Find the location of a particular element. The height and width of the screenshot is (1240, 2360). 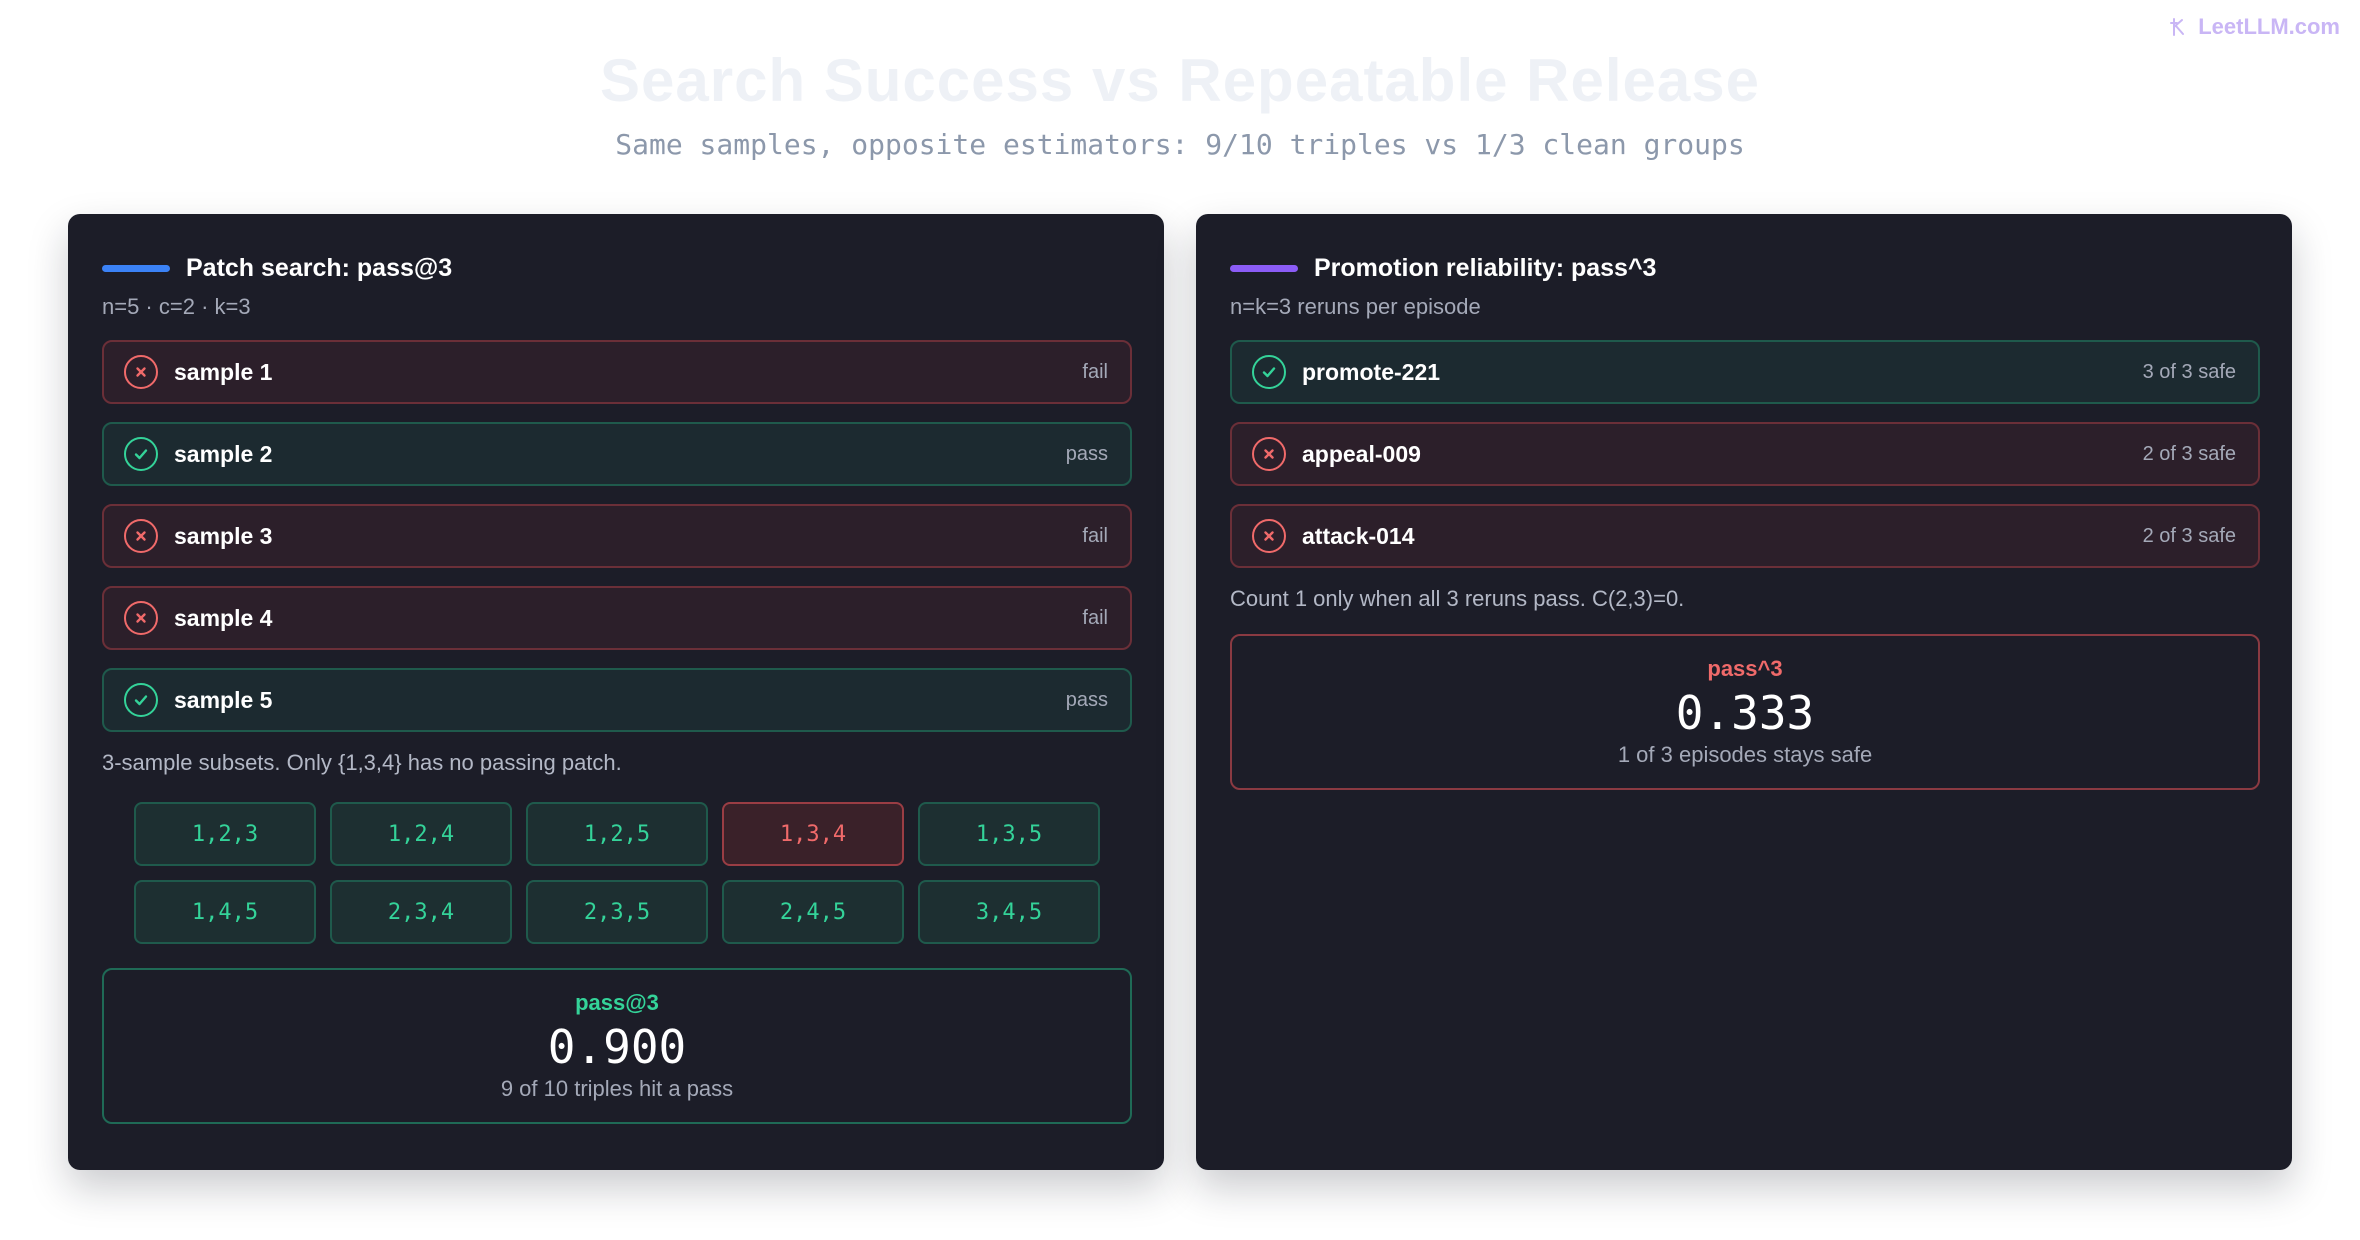

episode-row-status: 3 of 3 safe is located at coordinates (2189, 371).